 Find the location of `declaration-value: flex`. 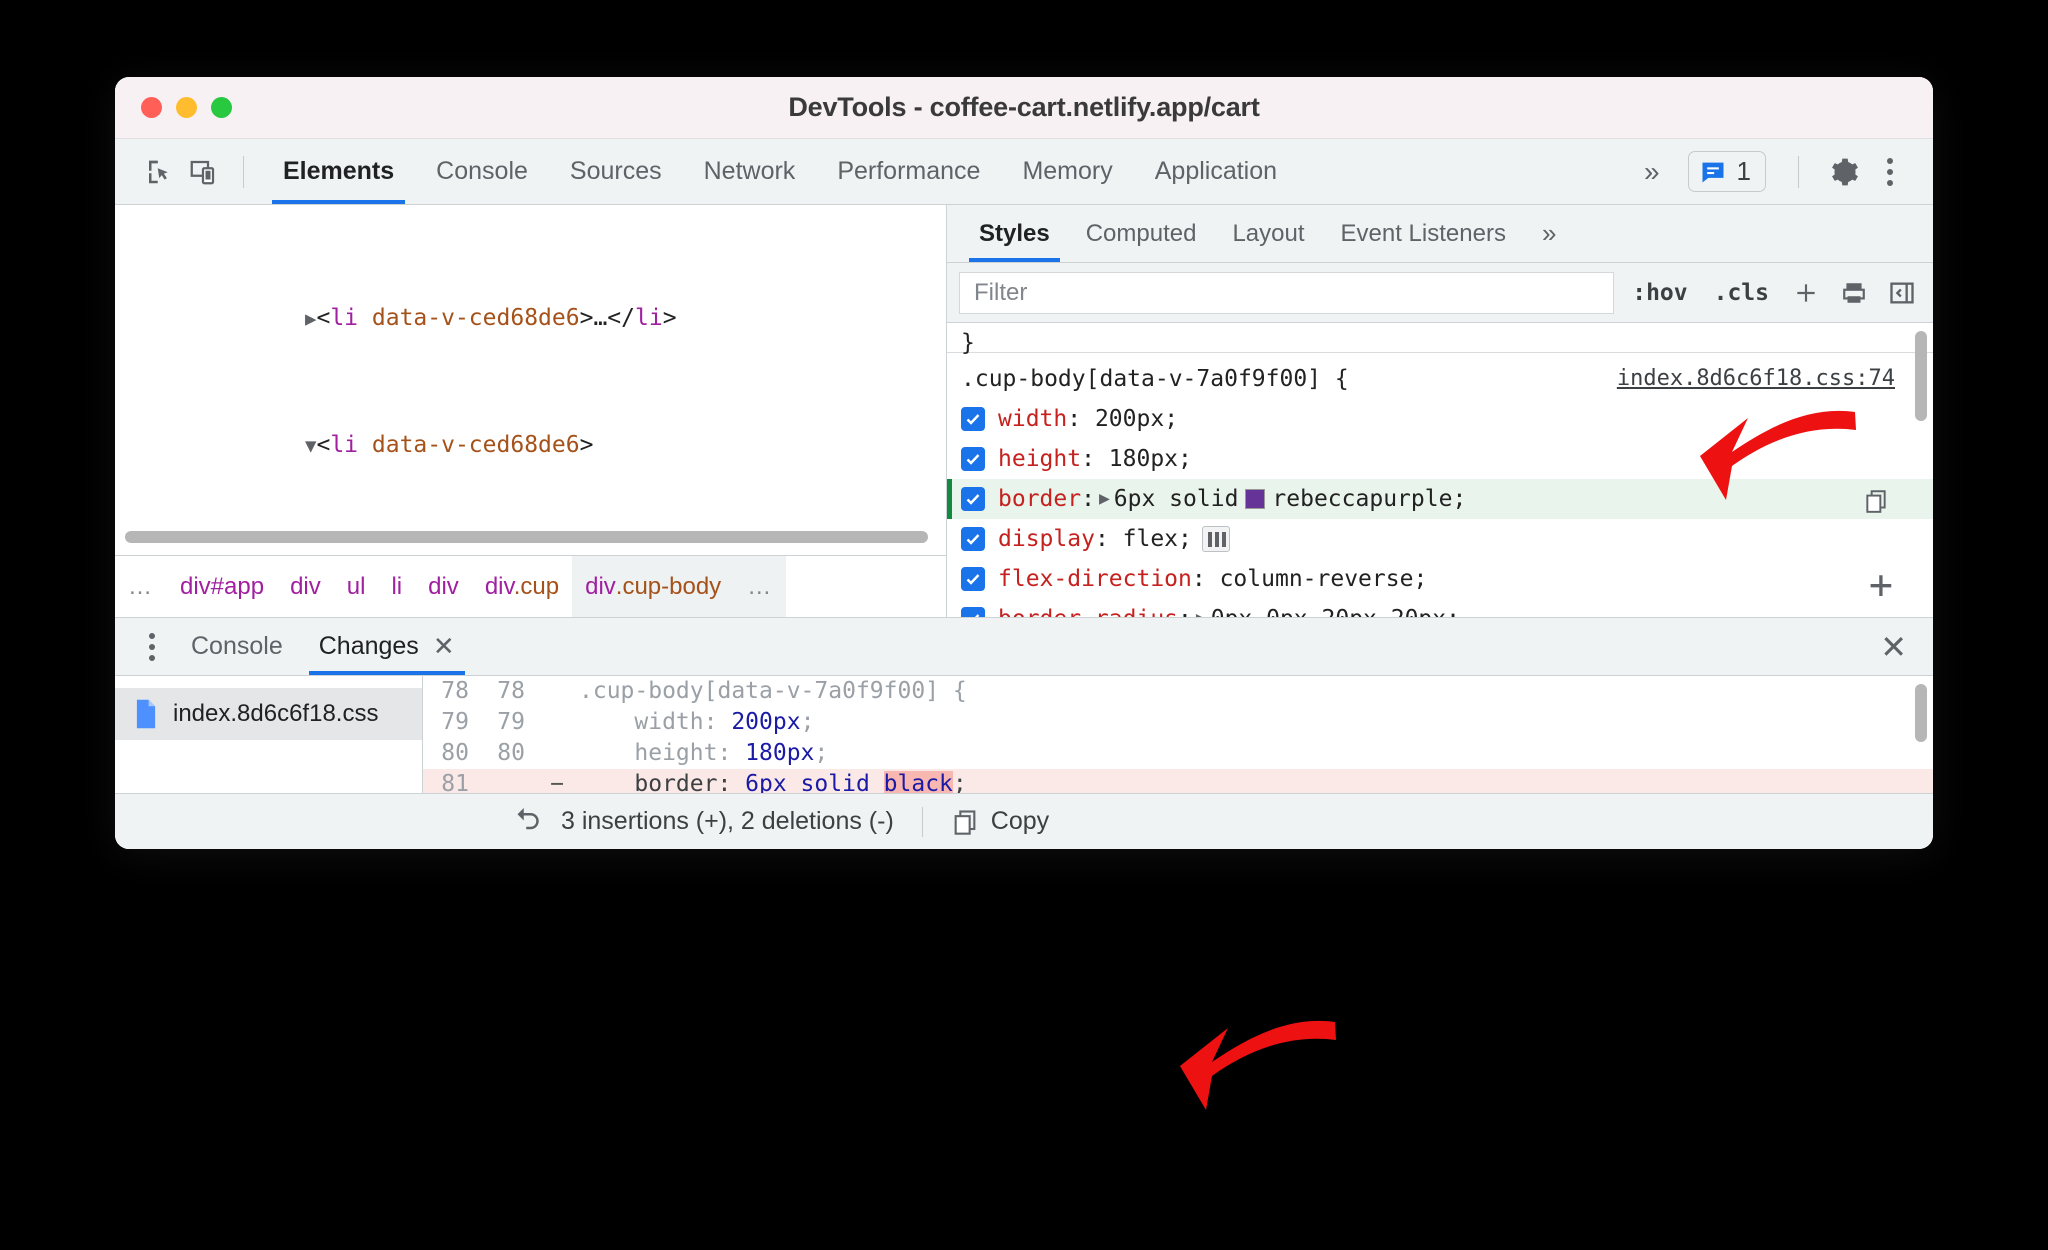

declaration-value: flex is located at coordinates (1150, 539).